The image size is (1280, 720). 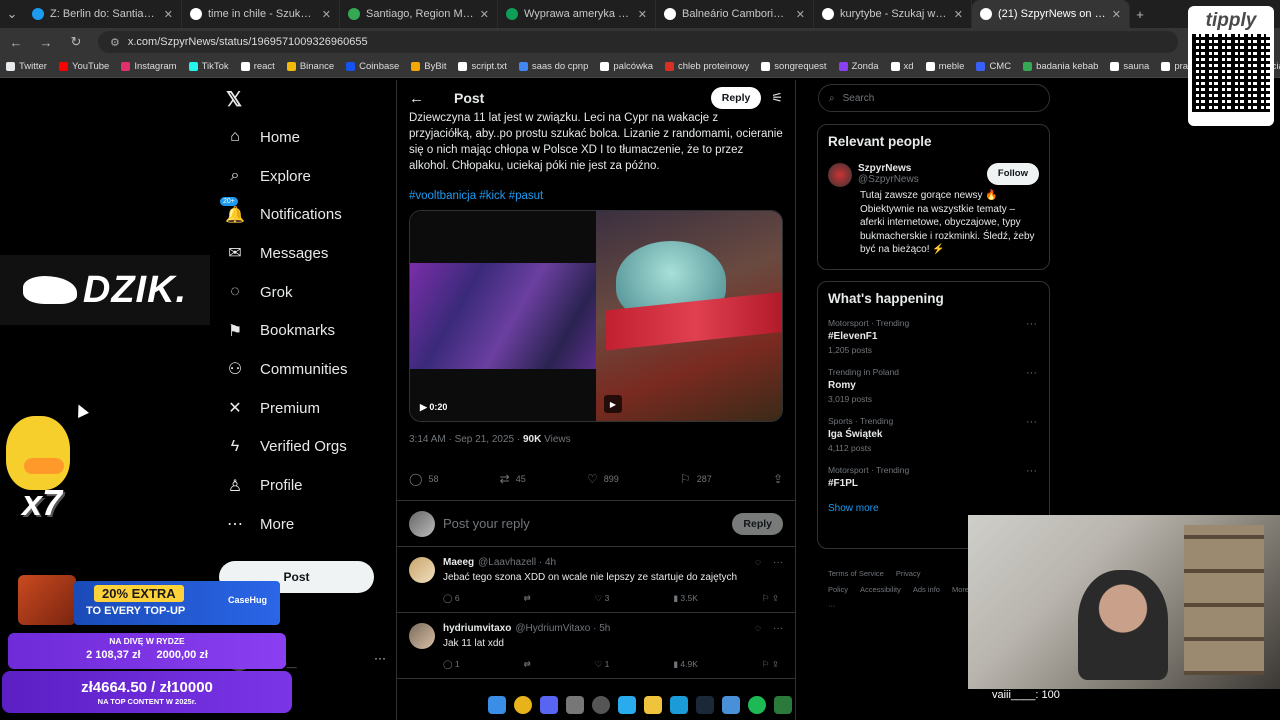 I want to click on bookmark-item: ByBit, so click(x=428, y=66).